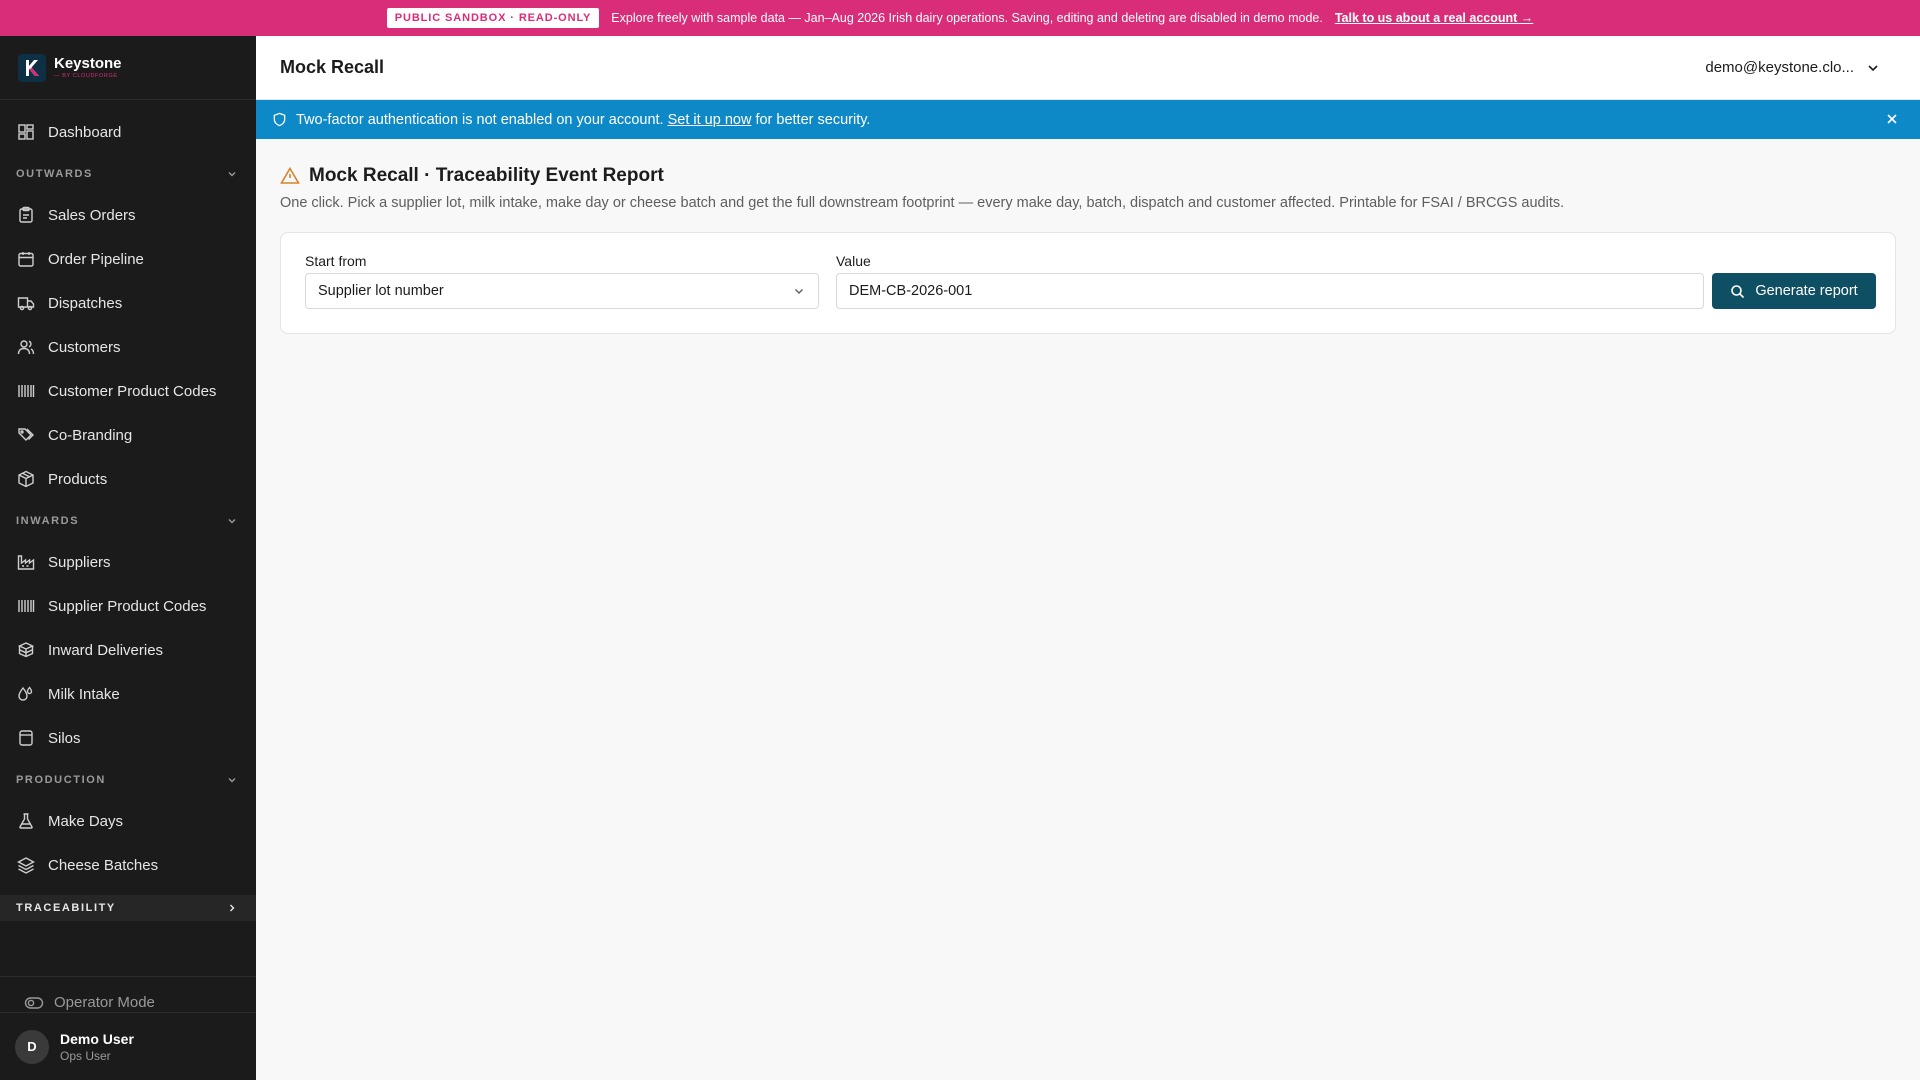  Describe the element at coordinates (26, 132) in the screenshot. I see `dashboard-icon` at that location.